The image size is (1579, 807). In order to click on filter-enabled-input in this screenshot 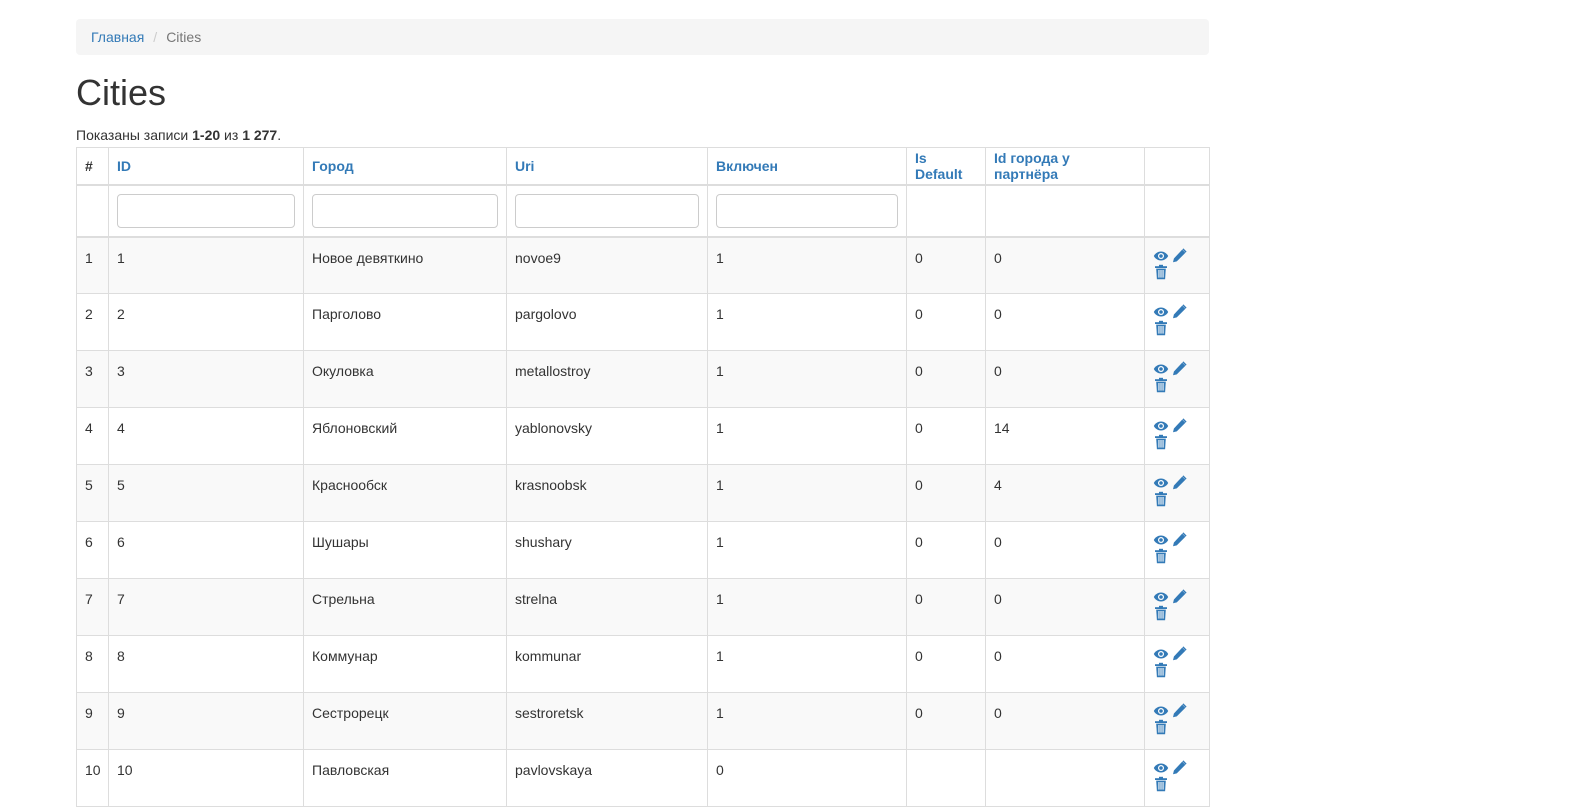, I will do `click(807, 210)`.